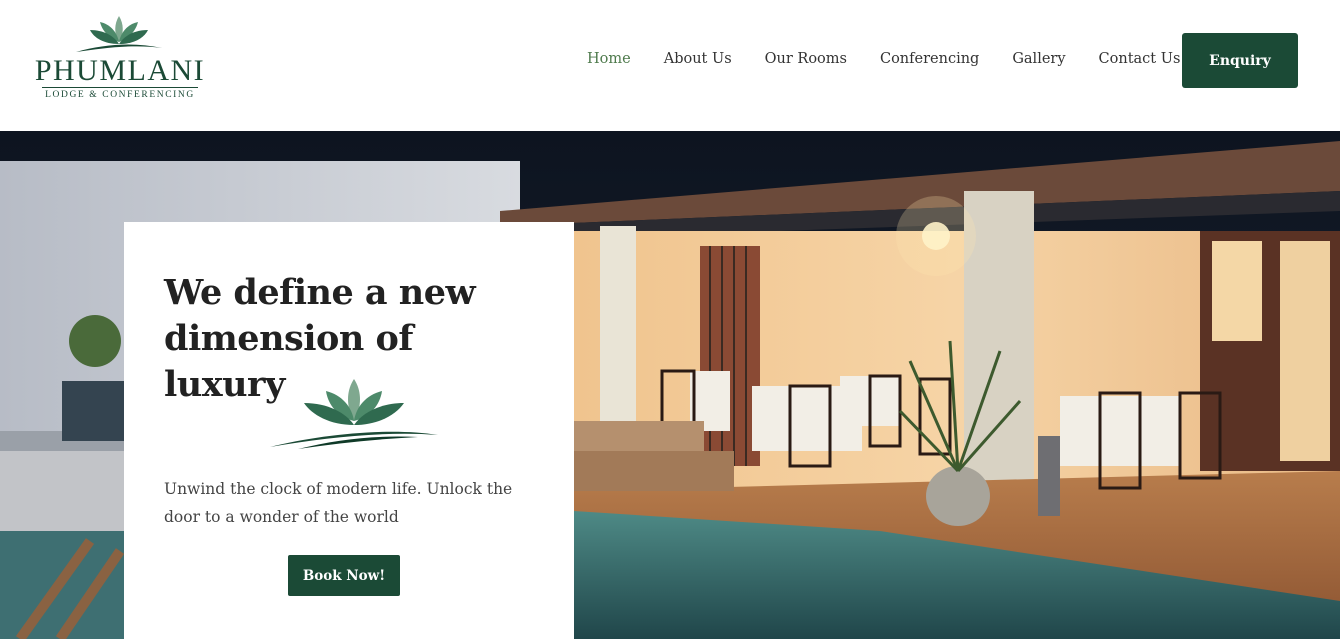 This screenshot has height=639, width=1340. Describe the element at coordinates (119, 34) in the screenshot. I see `lotus-logo-icon` at that location.